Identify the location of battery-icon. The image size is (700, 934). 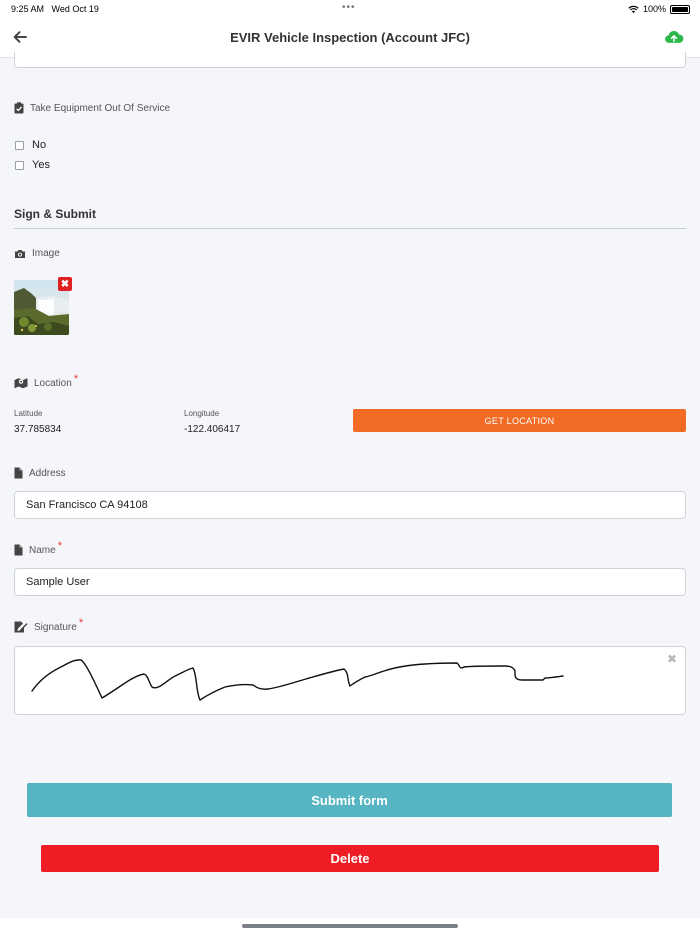
(680, 9).